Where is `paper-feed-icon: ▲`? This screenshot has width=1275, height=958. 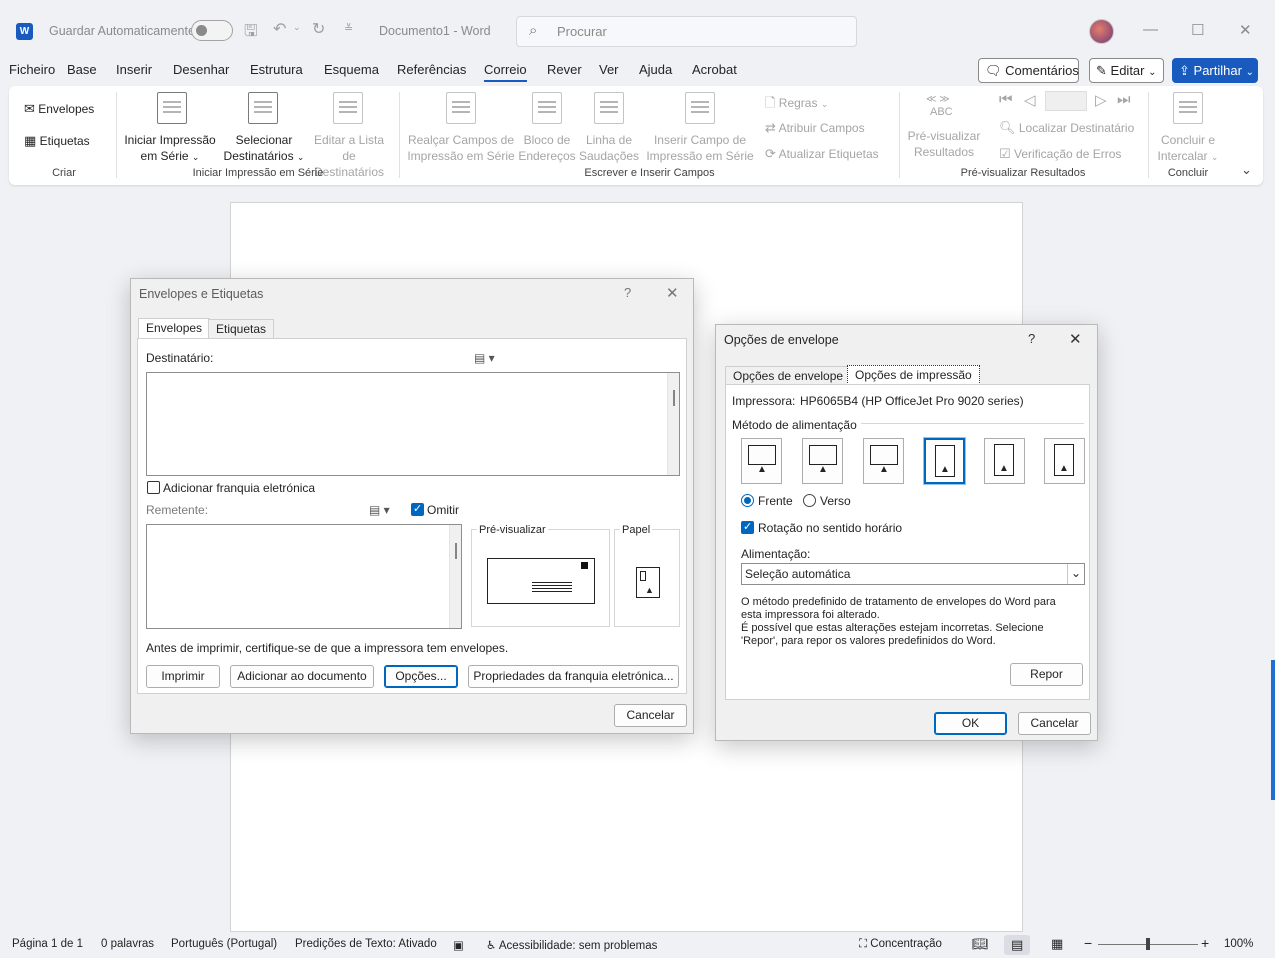 paper-feed-icon: ▲ is located at coordinates (648, 582).